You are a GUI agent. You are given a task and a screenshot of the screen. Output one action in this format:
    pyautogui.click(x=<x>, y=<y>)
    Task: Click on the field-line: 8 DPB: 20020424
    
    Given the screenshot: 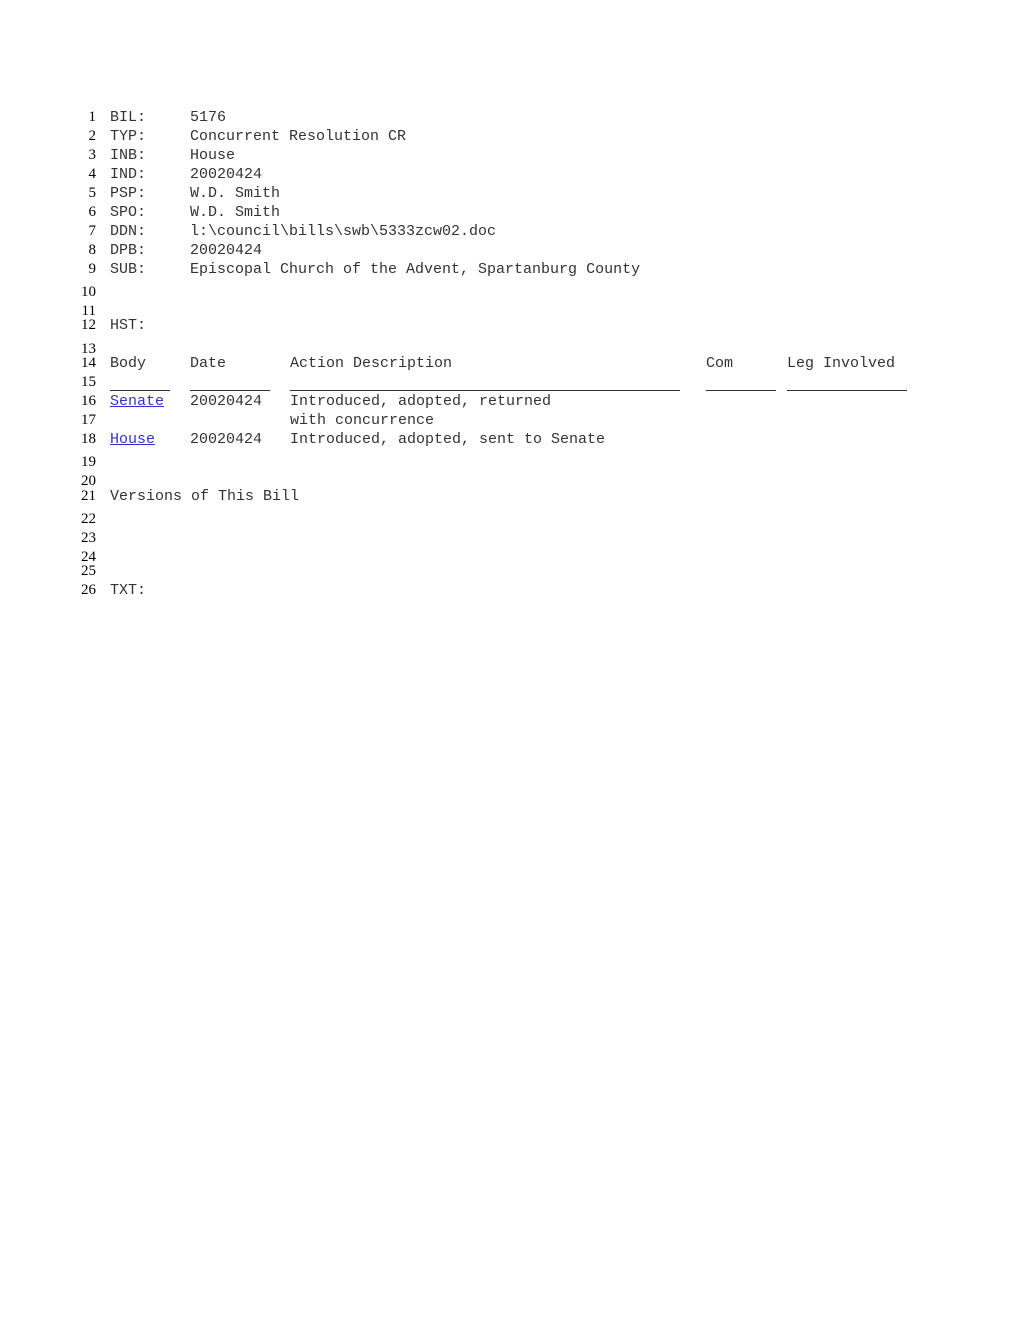 What is the action you would take?
    pyautogui.click(x=510, y=250)
    